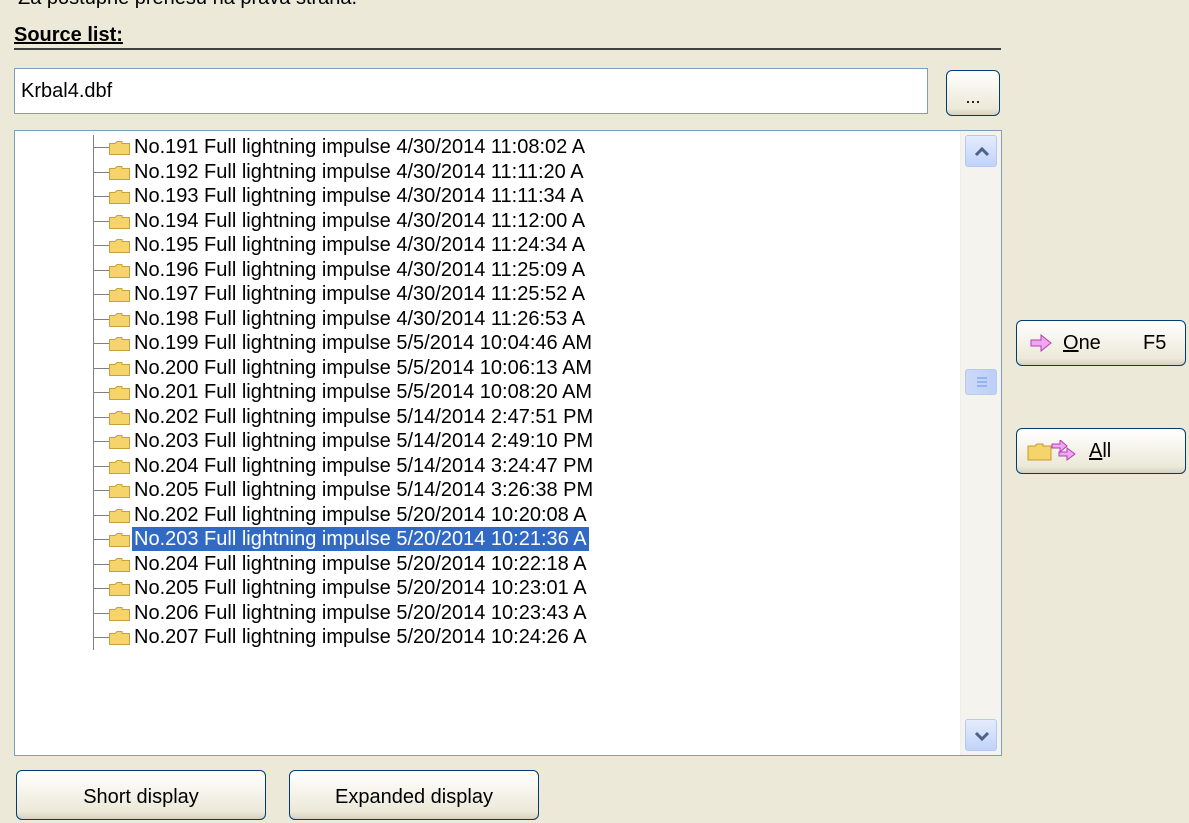 This screenshot has width=1189, height=823. Describe the element at coordinates (507, 49) in the screenshot. I see `section-divider` at that location.